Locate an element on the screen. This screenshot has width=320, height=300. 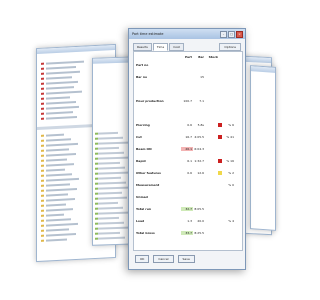
background-window-titlebar is located at coordinates (76, 49).